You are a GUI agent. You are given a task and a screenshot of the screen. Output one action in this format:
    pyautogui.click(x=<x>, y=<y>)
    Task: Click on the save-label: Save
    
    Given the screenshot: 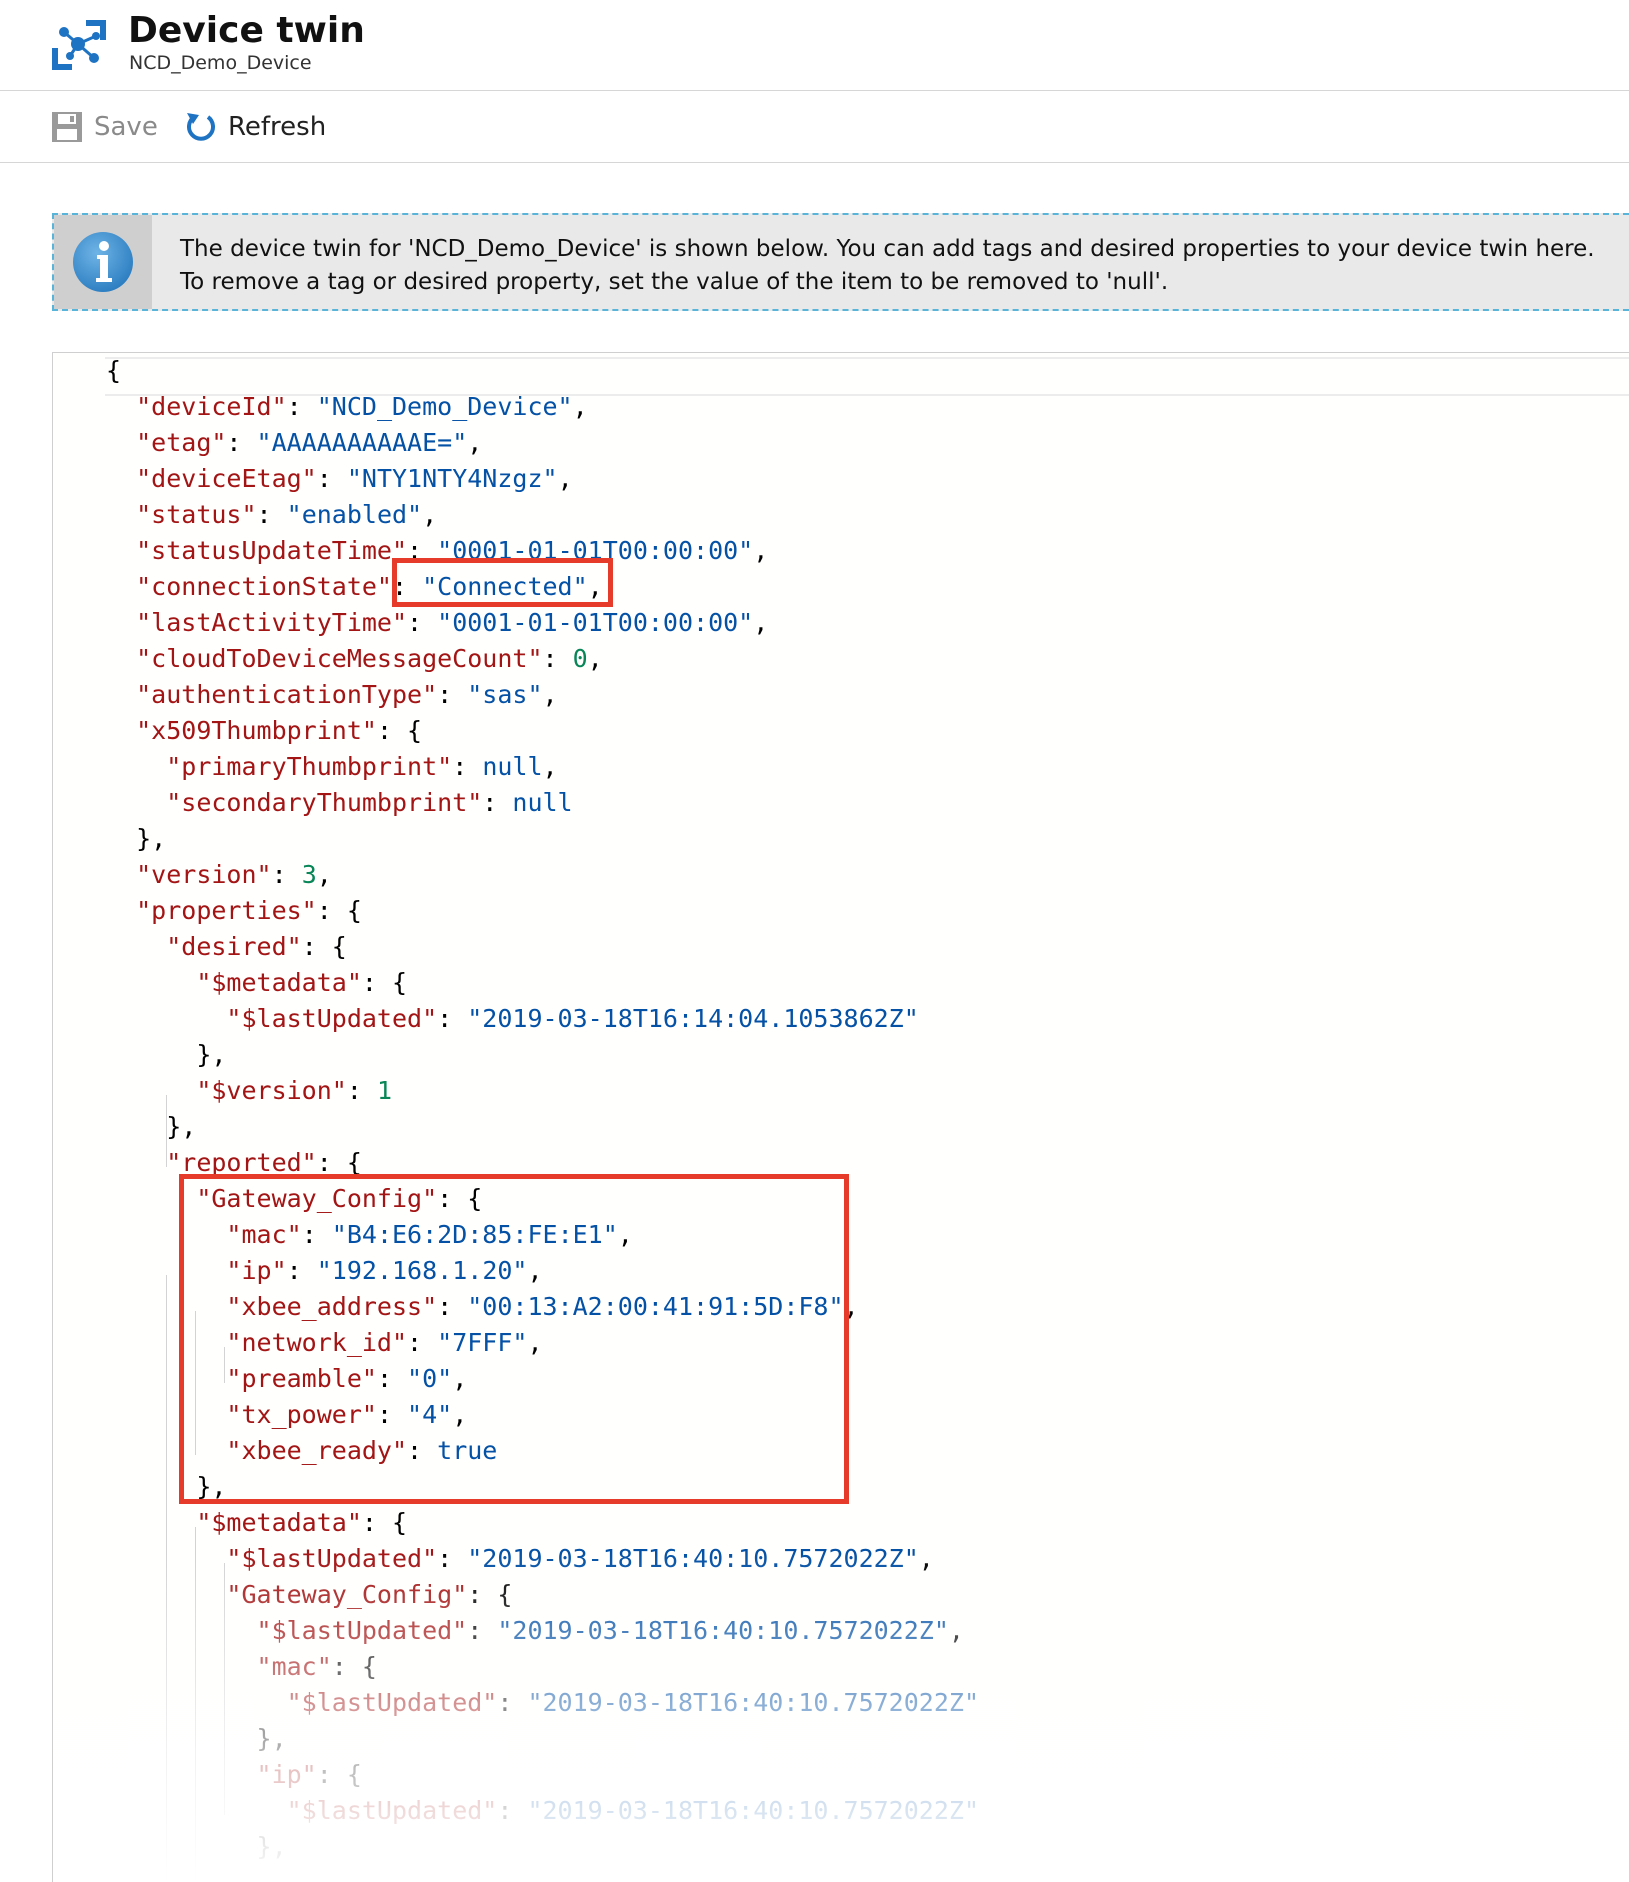 What is the action you would take?
    pyautogui.click(x=126, y=127)
    